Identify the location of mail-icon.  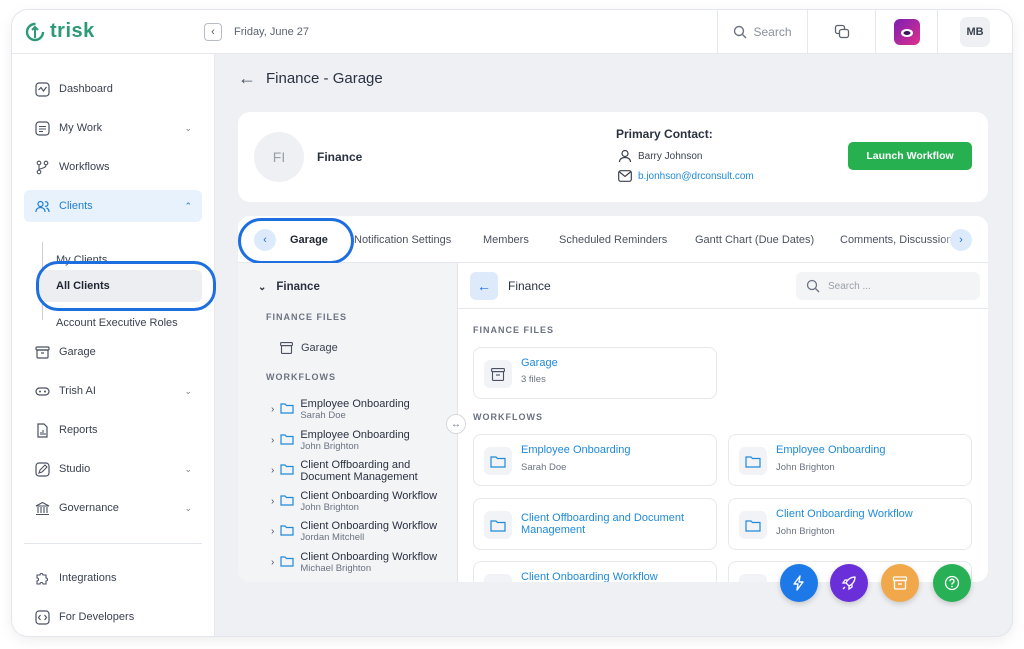
(625, 176).